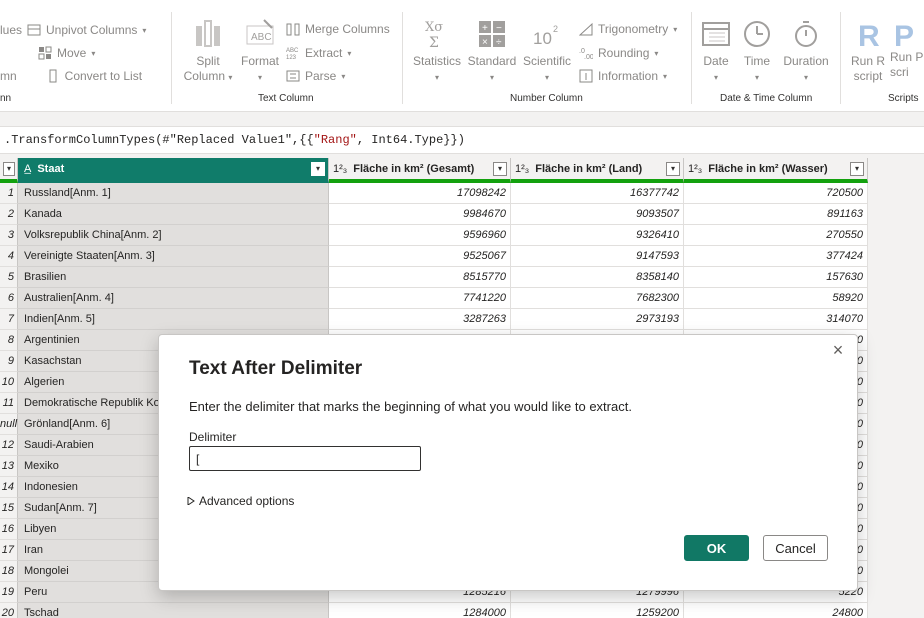 The height and width of the screenshot is (618, 924). I want to click on cell-land: 7682300, so click(597, 298).